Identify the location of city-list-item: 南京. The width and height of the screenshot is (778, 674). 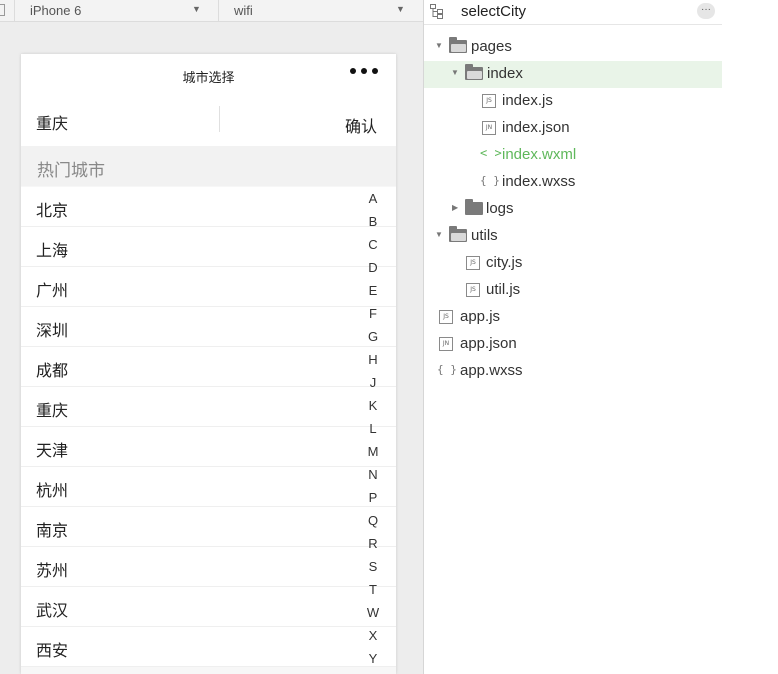
(208, 527).